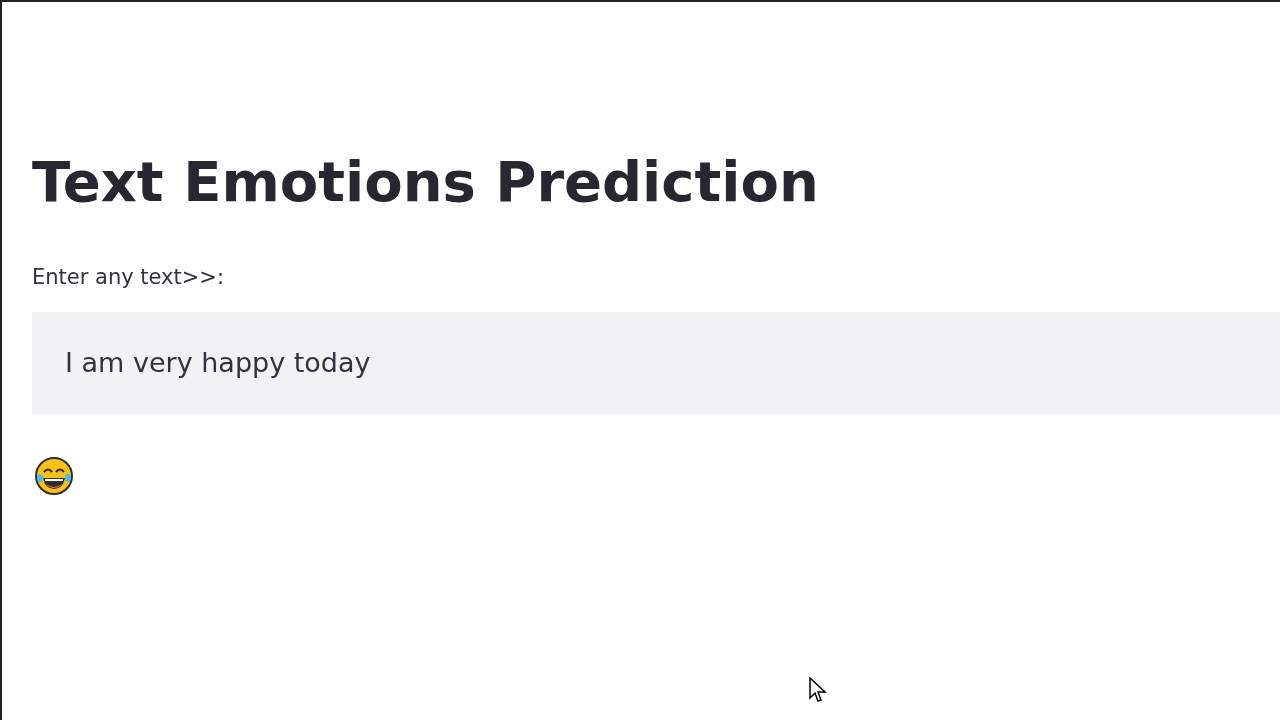  I want to click on field-label: Enter any text>>:, so click(128, 277).